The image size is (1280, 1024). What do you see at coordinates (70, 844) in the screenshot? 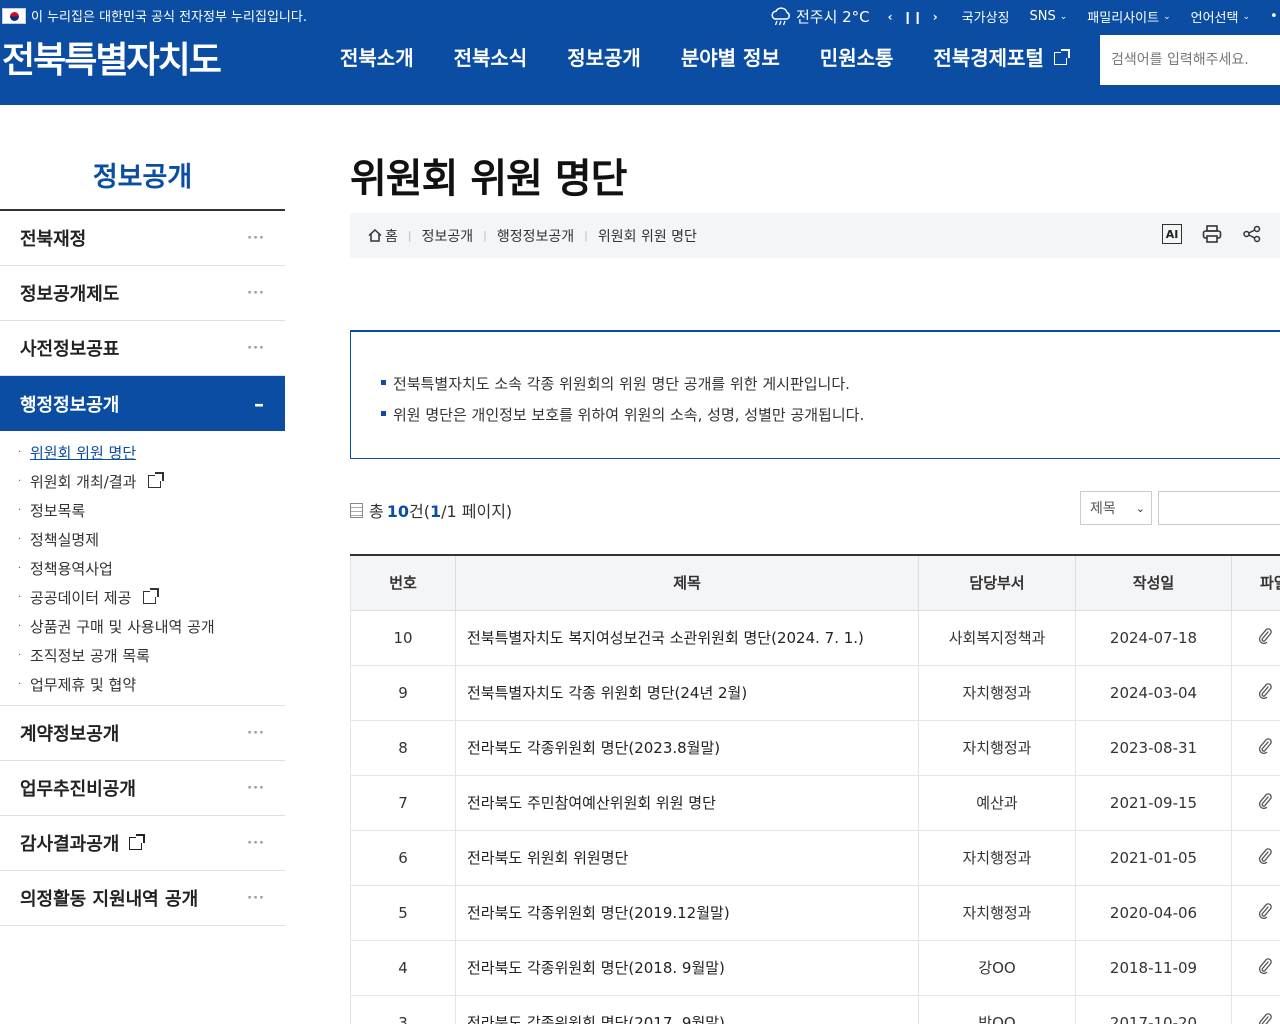
I see `sidebar-item-label: 감사결과공개` at bounding box center [70, 844].